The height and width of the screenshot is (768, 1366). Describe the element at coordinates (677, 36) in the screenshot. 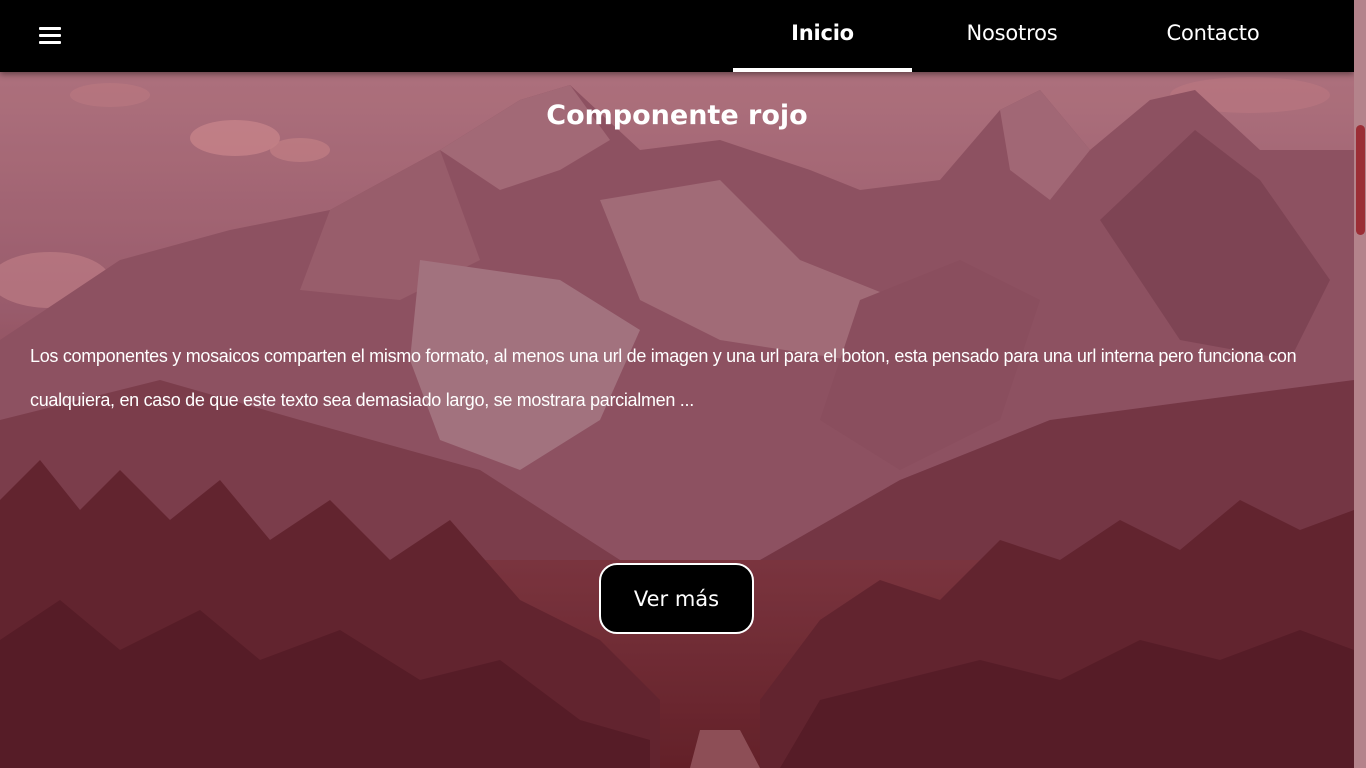

I see `top-navbar: Inicio Nosotros Contacto` at that location.